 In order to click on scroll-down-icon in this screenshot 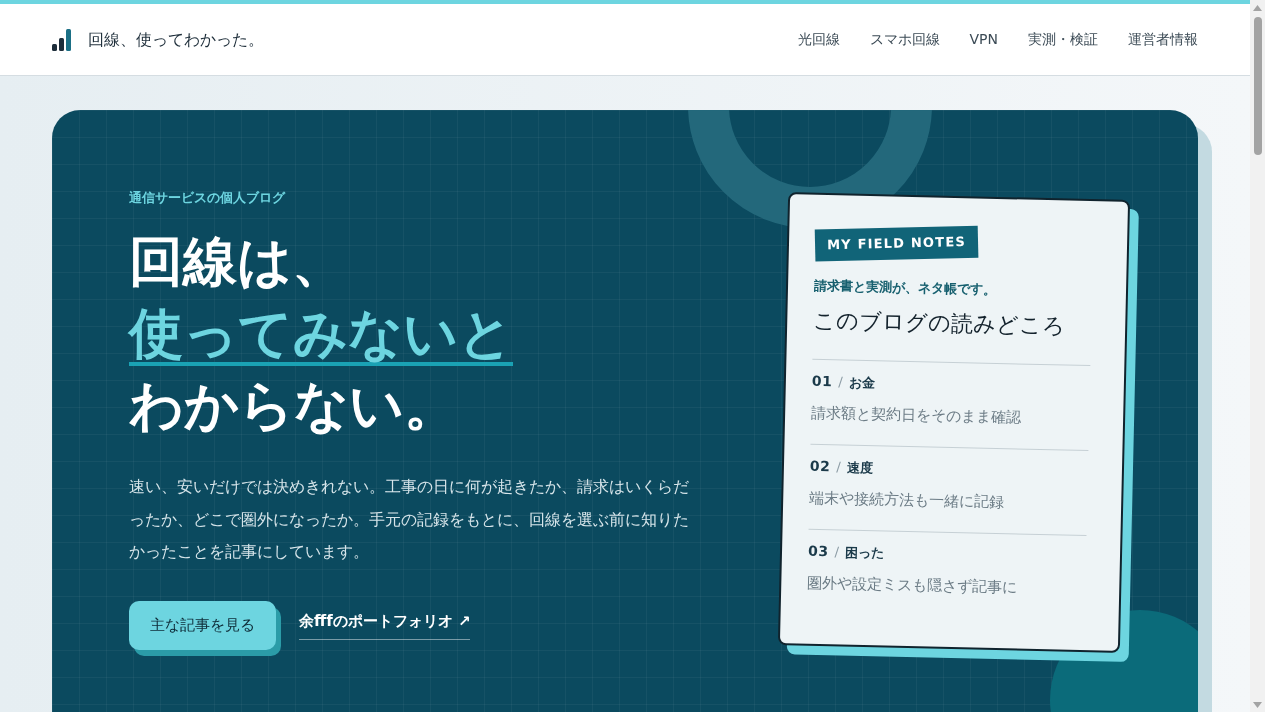, I will do `click(1257, 705)`.